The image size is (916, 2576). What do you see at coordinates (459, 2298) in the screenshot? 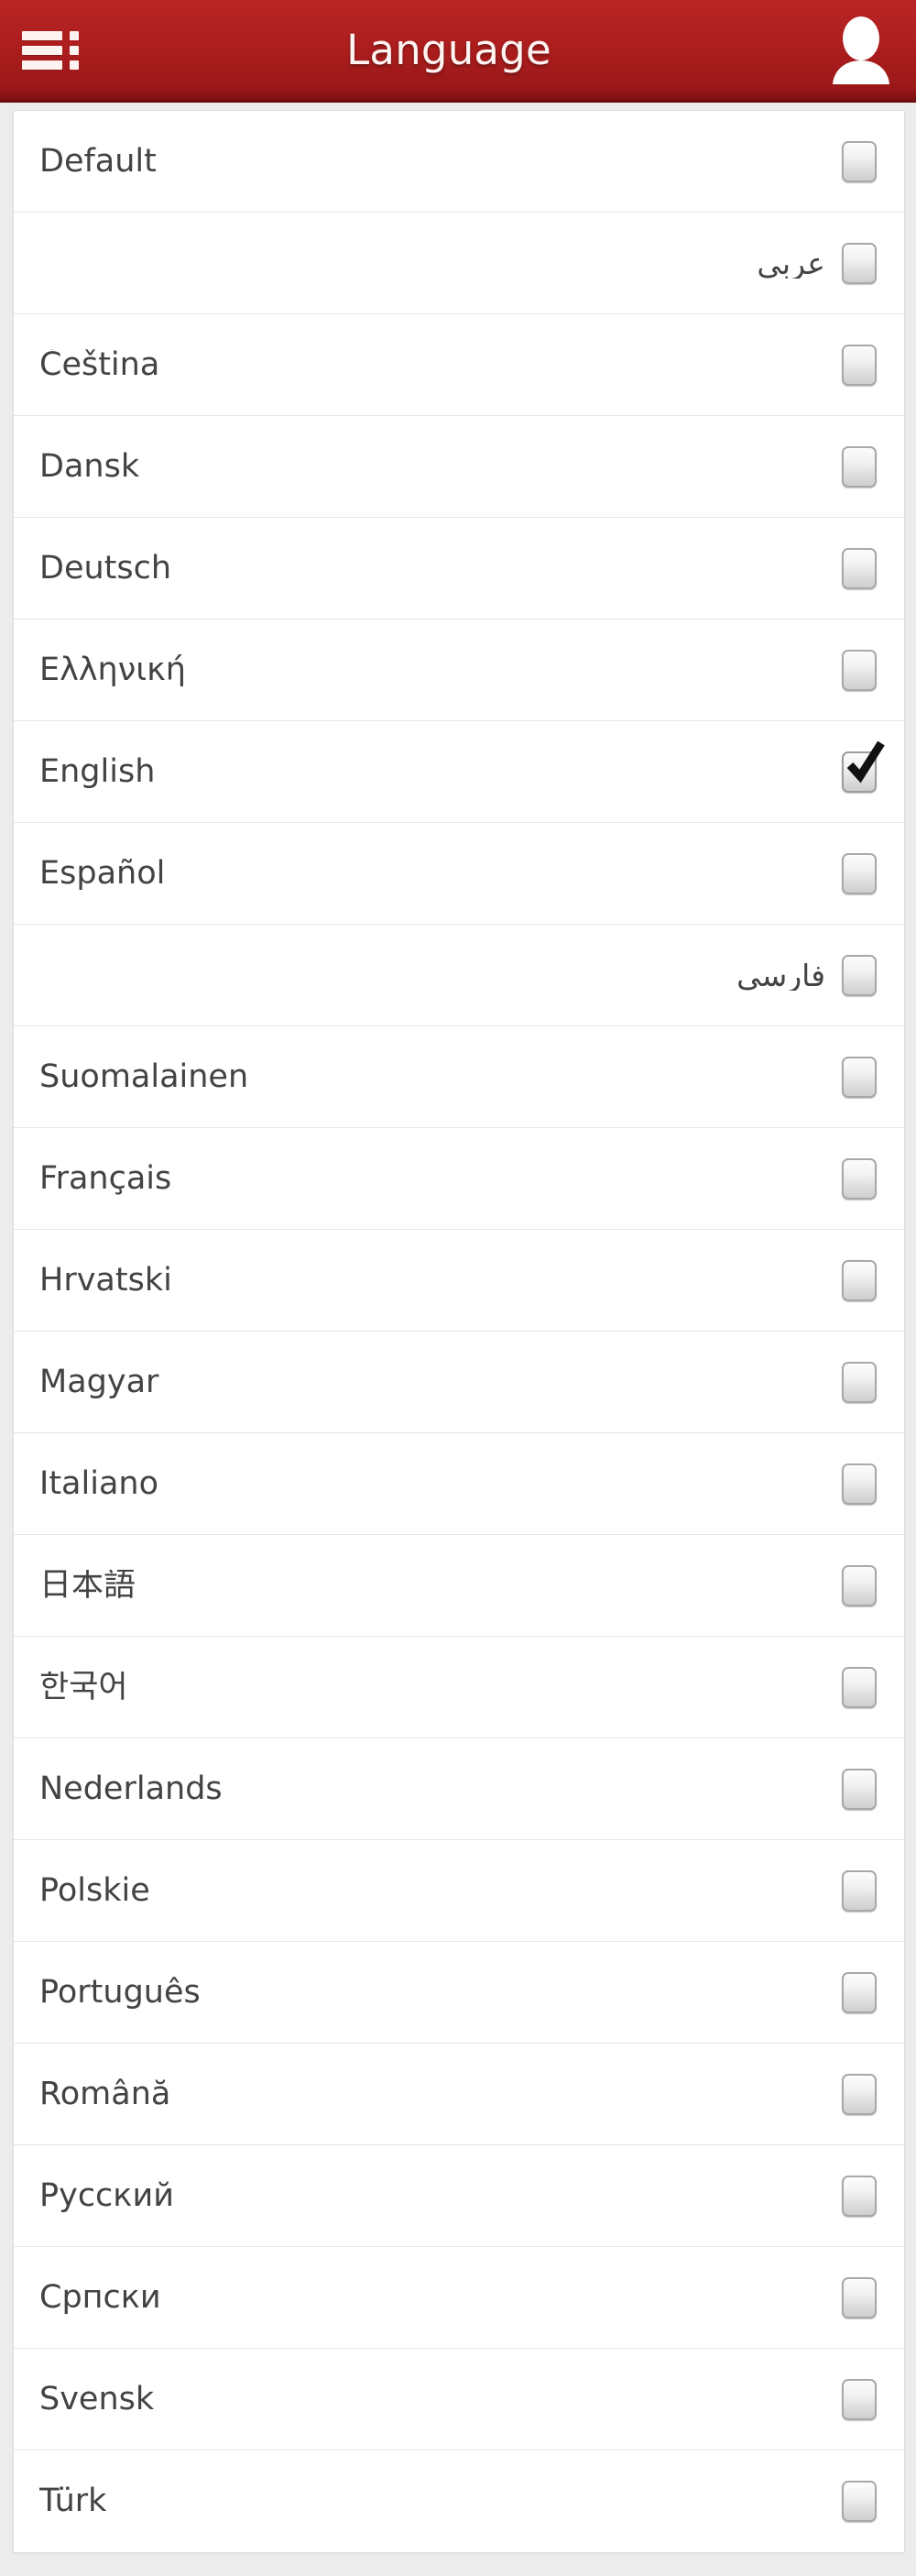
I see `language-row: Српски` at bounding box center [459, 2298].